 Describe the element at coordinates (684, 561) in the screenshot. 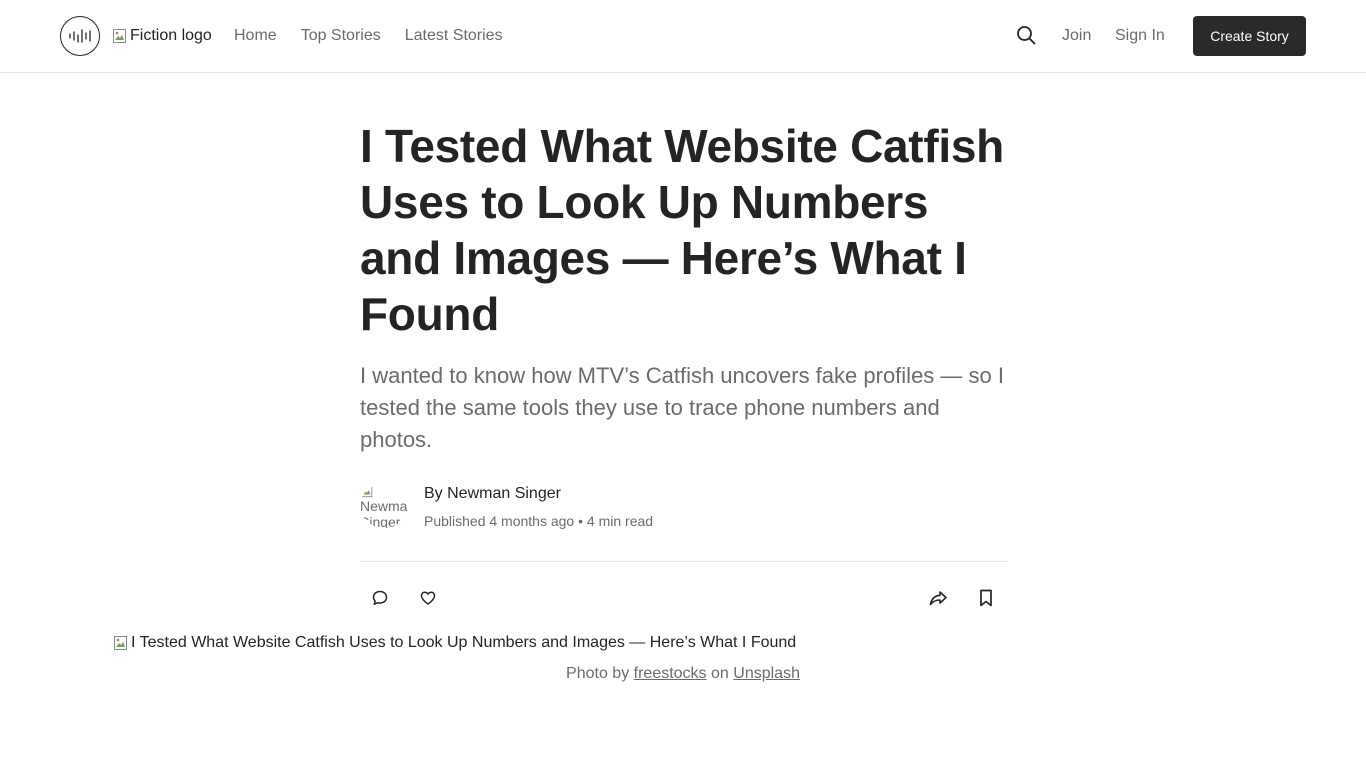

I see `divider` at that location.